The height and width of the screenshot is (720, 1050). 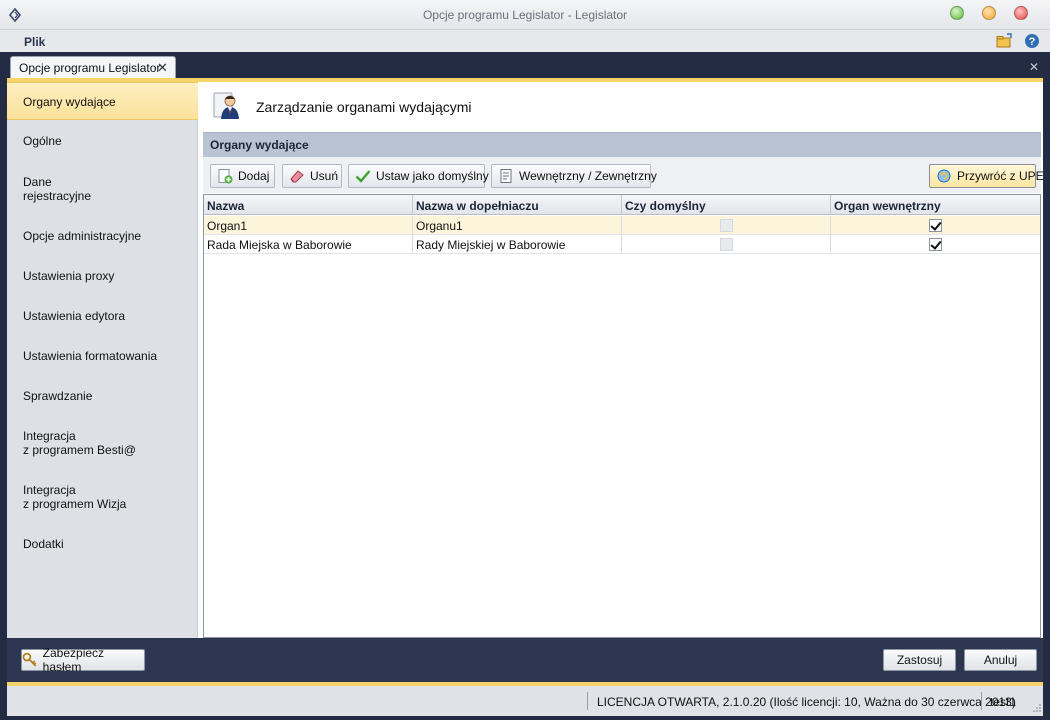 I want to click on add-button: Dodaj, so click(x=242, y=176).